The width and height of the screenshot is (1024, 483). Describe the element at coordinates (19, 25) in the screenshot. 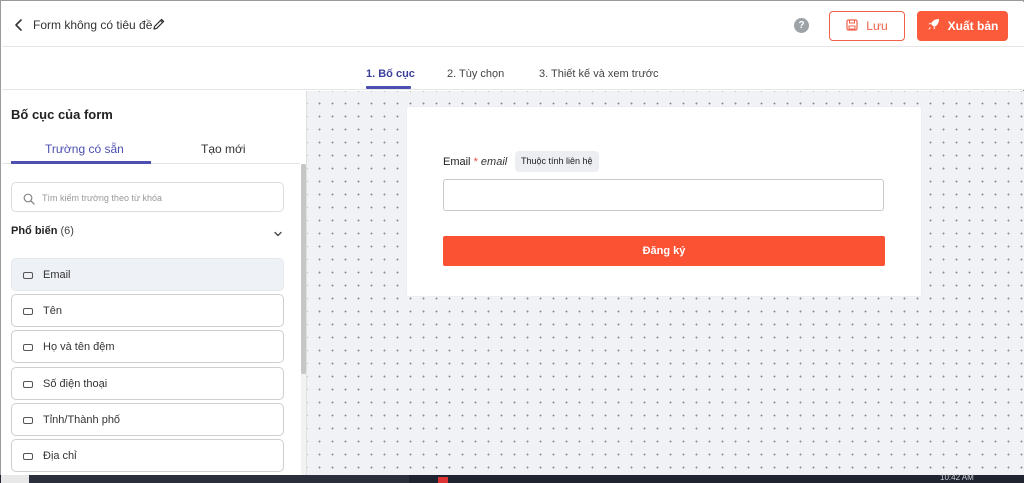

I see `back-arrow-icon` at that location.